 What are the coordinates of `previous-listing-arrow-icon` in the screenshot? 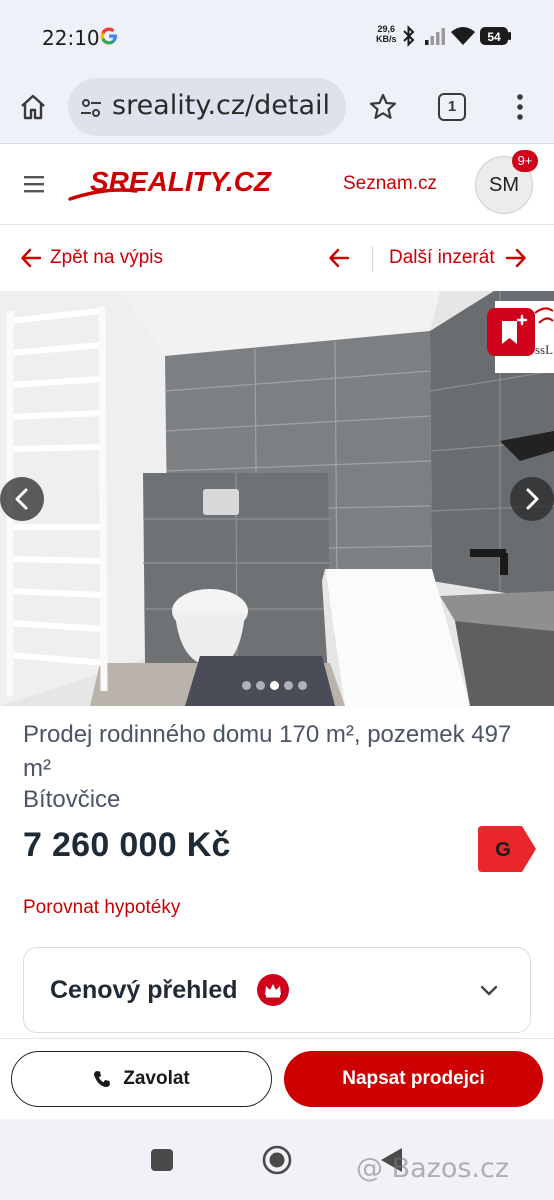 It's located at (339, 258).